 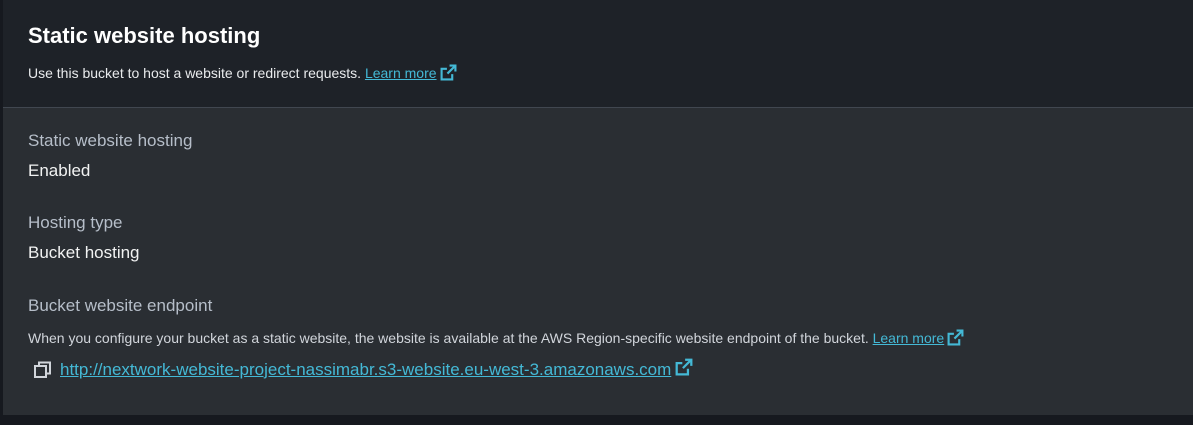 I want to click on endpoint-learn-more-link: Learn more, so click(x=909, y=338).